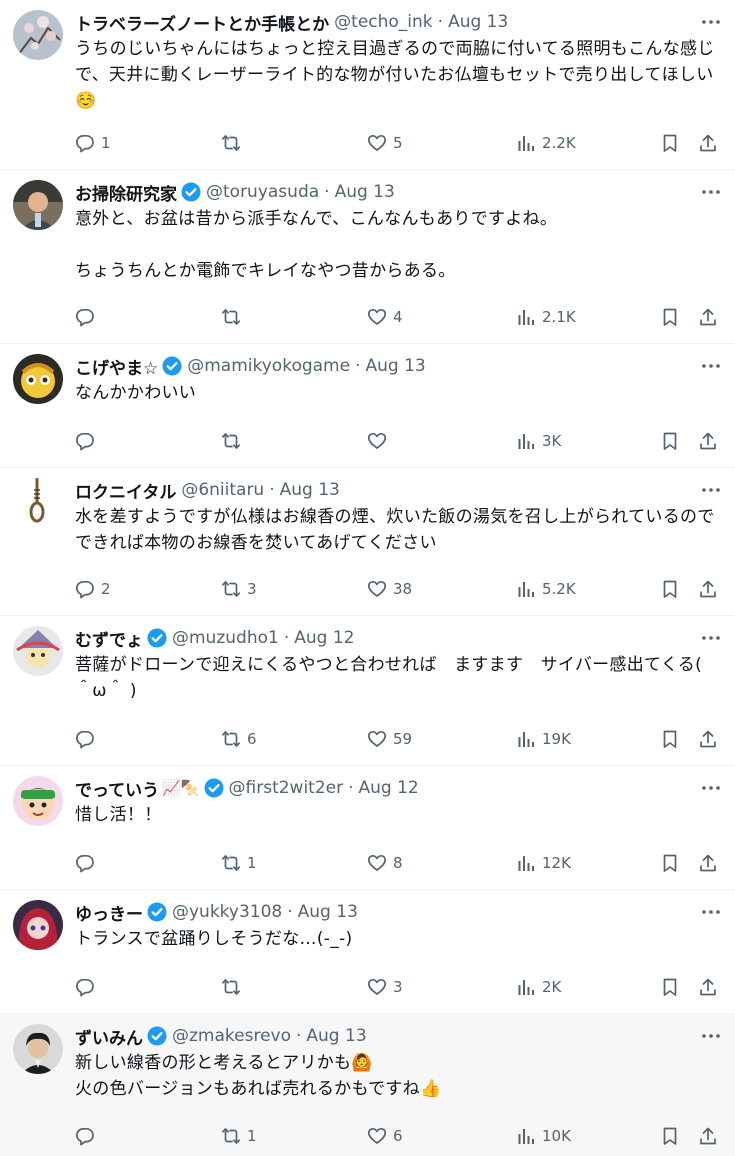  What do you see at coordinates (225, 638) in the screenshot?
I see `user-handle: @muzudho1` at bounding box center [225, 638].